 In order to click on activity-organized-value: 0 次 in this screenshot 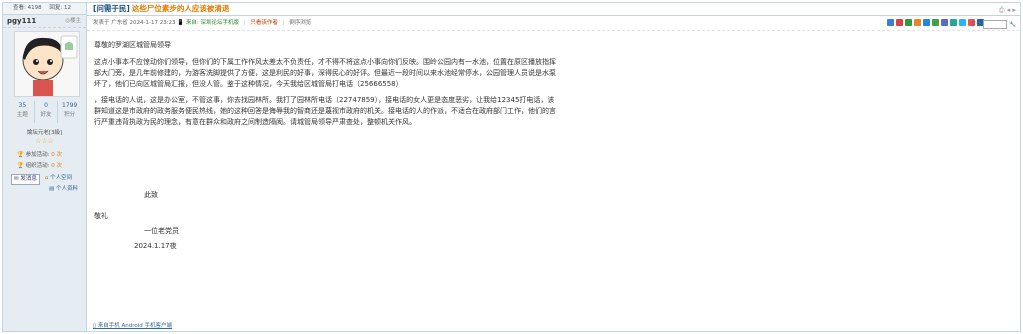, I will do `click(56, 166)`.